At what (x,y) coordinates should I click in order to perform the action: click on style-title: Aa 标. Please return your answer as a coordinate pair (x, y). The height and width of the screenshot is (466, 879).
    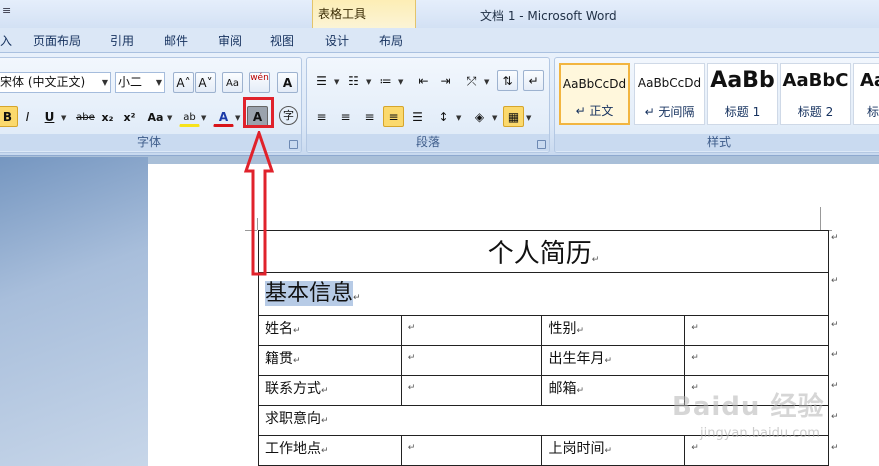
    Looking at the image, I should click on (866, 94).